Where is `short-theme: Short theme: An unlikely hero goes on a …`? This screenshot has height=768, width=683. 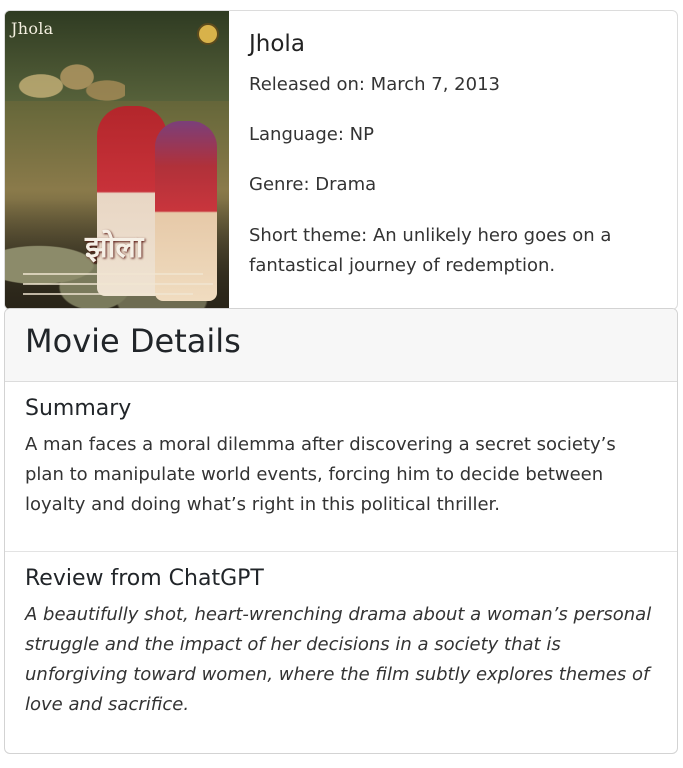 short-theme: Short theme: An unlikely hero goes on a … is located at coordinates (430, 250).